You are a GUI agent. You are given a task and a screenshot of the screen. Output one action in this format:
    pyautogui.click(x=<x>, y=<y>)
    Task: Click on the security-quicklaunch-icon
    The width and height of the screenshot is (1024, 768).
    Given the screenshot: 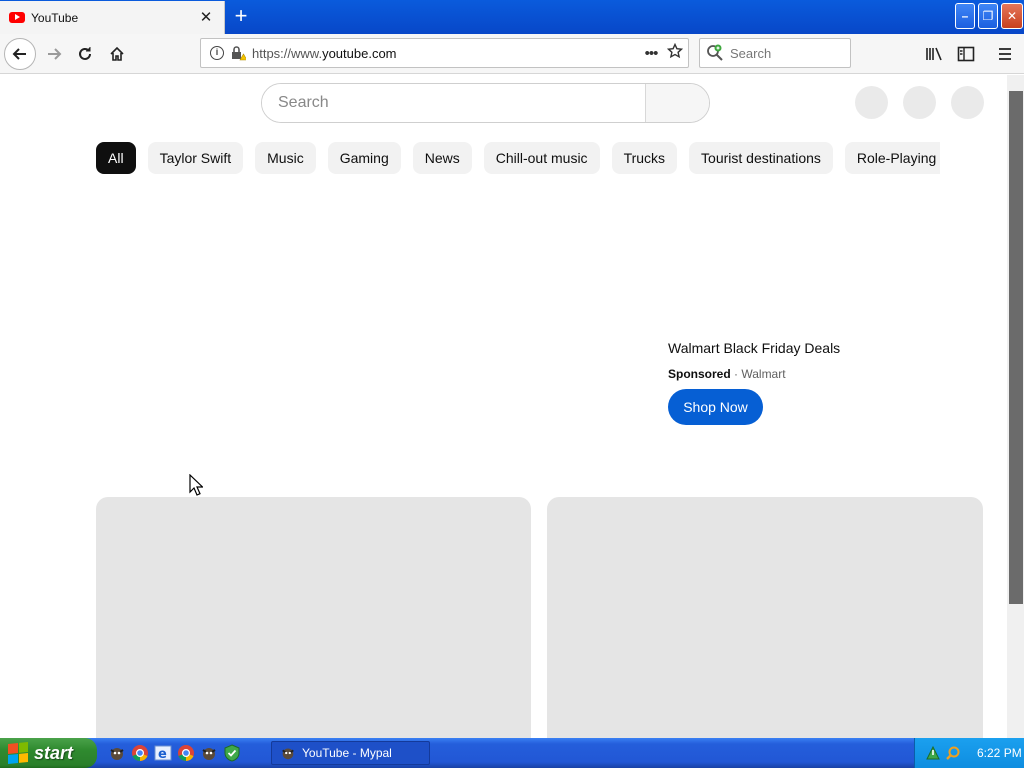 What is the action you would take?
    pyautogui.click(x=232, y=753)
    